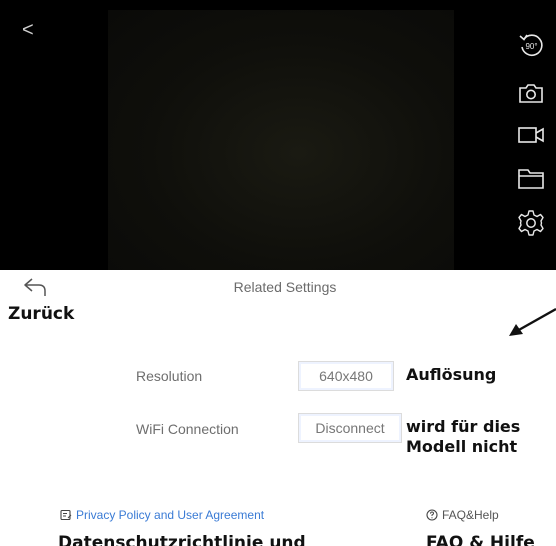 Image resolution: width=556 pixels, height=546 pixels. Describe the element at coordinates (169, 376) in the screenshot. I see `resolution-label: Resolution` at that location.